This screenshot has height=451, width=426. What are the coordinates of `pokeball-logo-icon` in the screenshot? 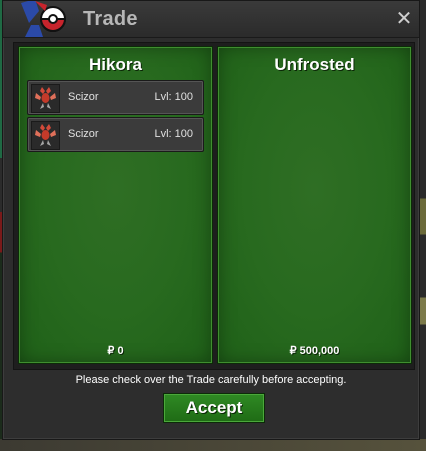 It's located at (44, 19).